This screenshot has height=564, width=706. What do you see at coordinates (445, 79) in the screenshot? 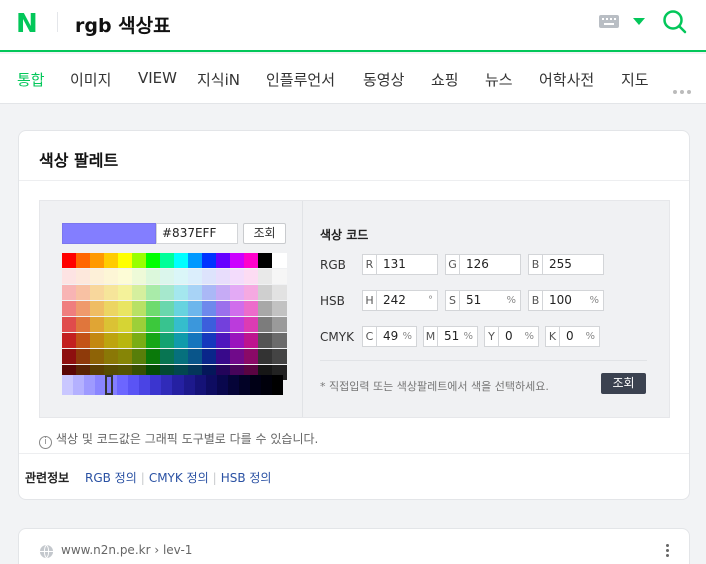
I see `tab-shopping: 쇼핑` at bounding box center [445, 79].